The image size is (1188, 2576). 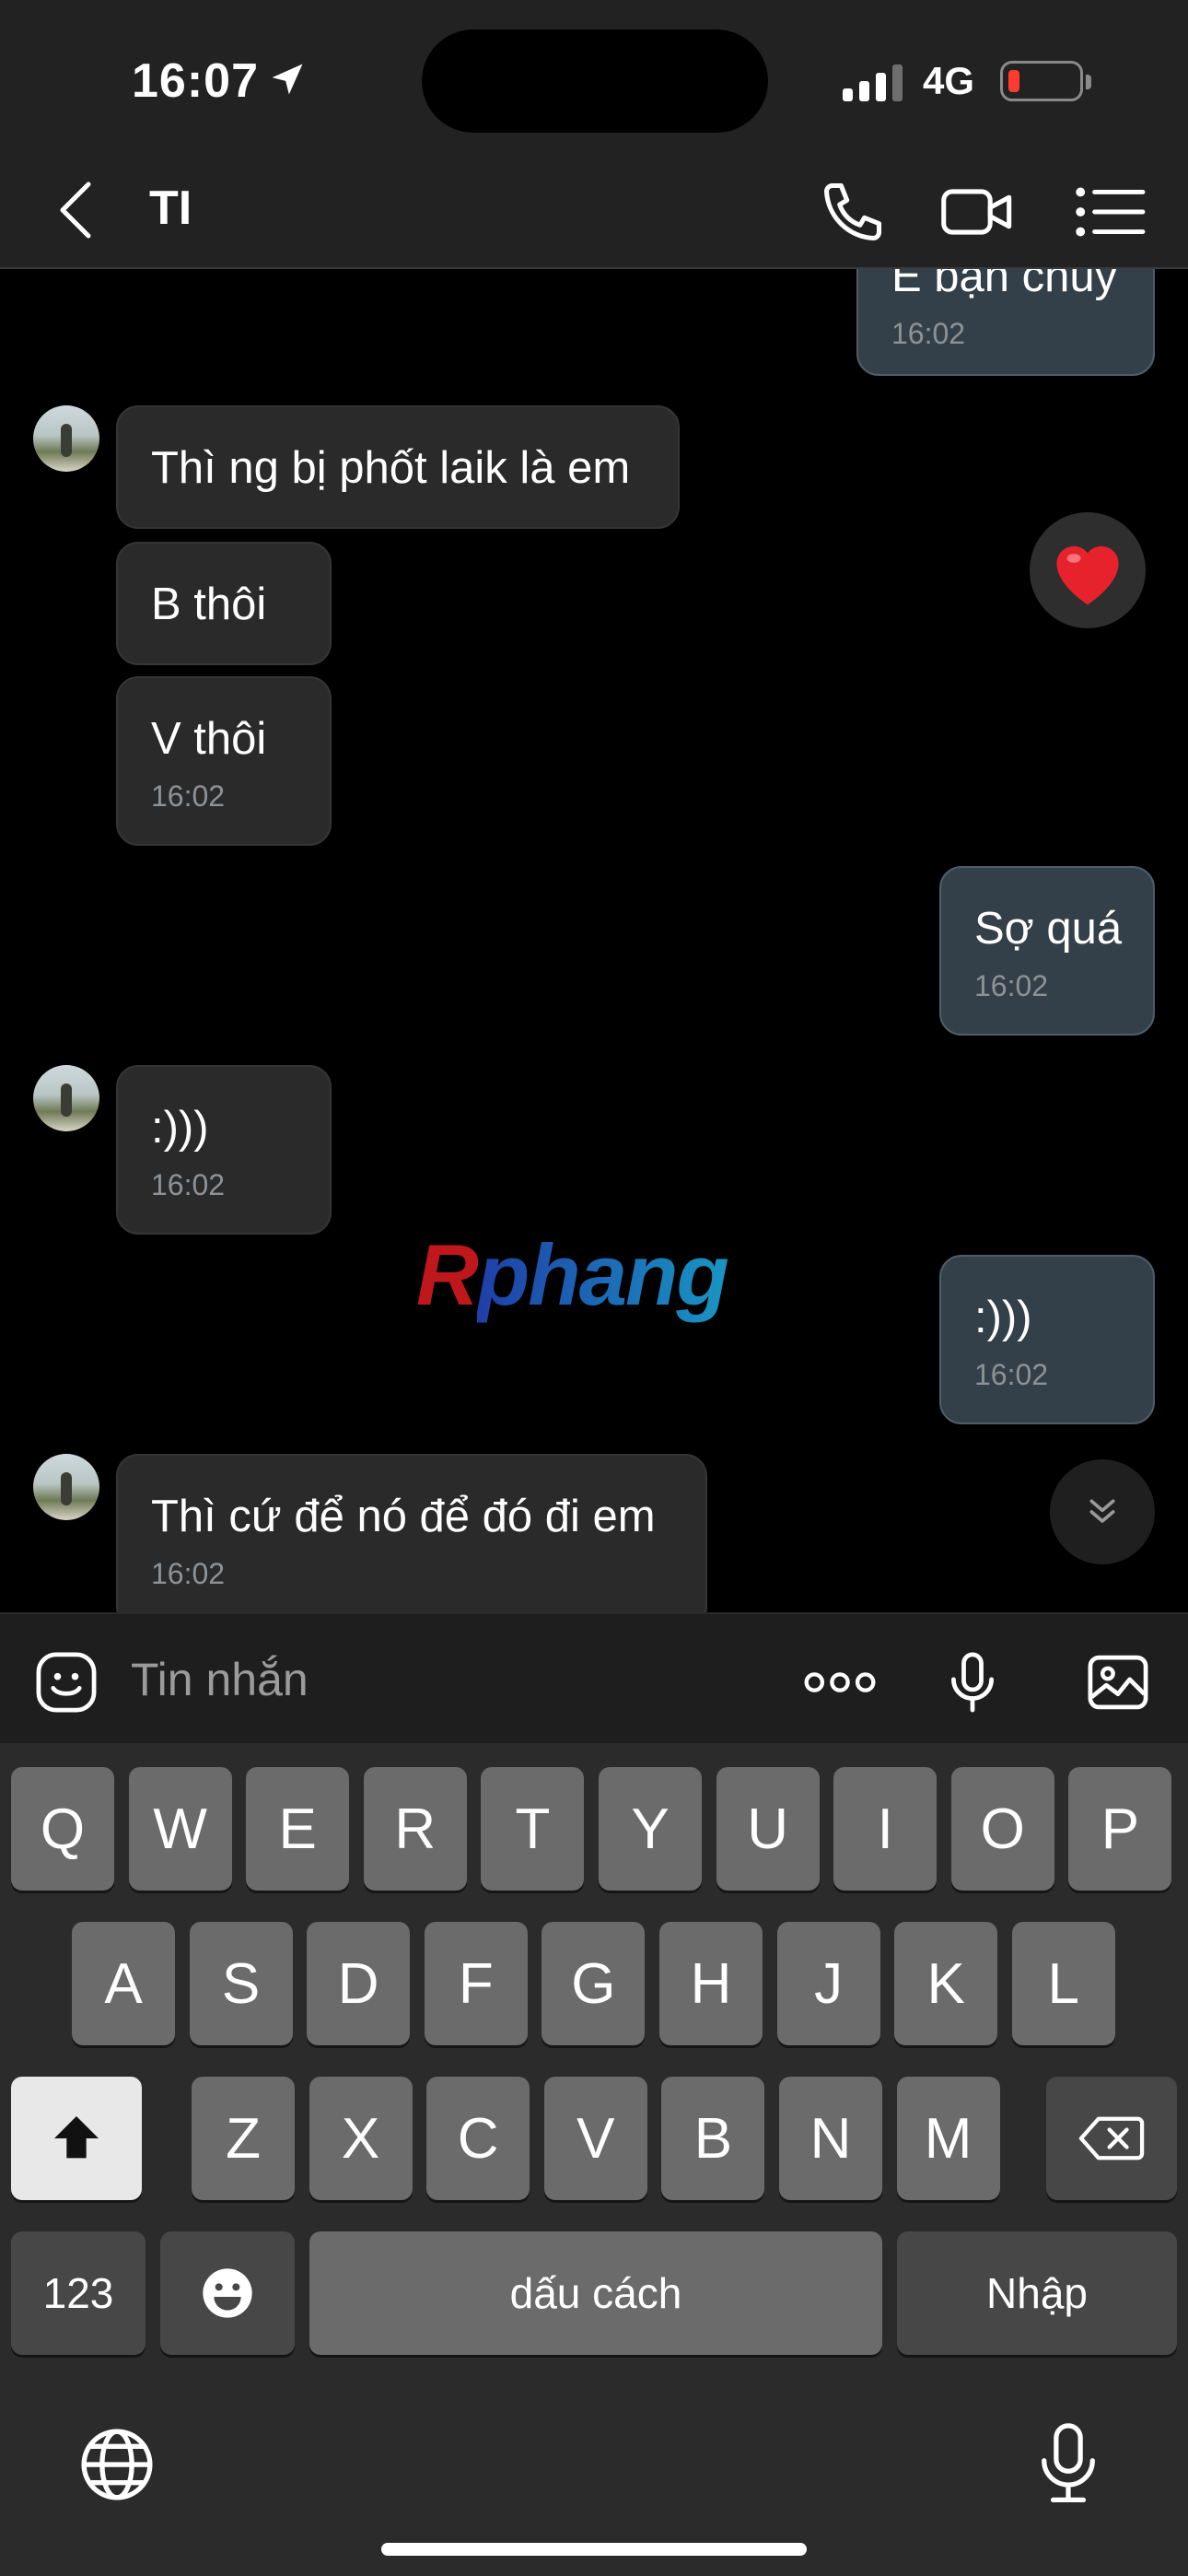 I want to click on backspace-icon, so click(x=1111, y=2138).